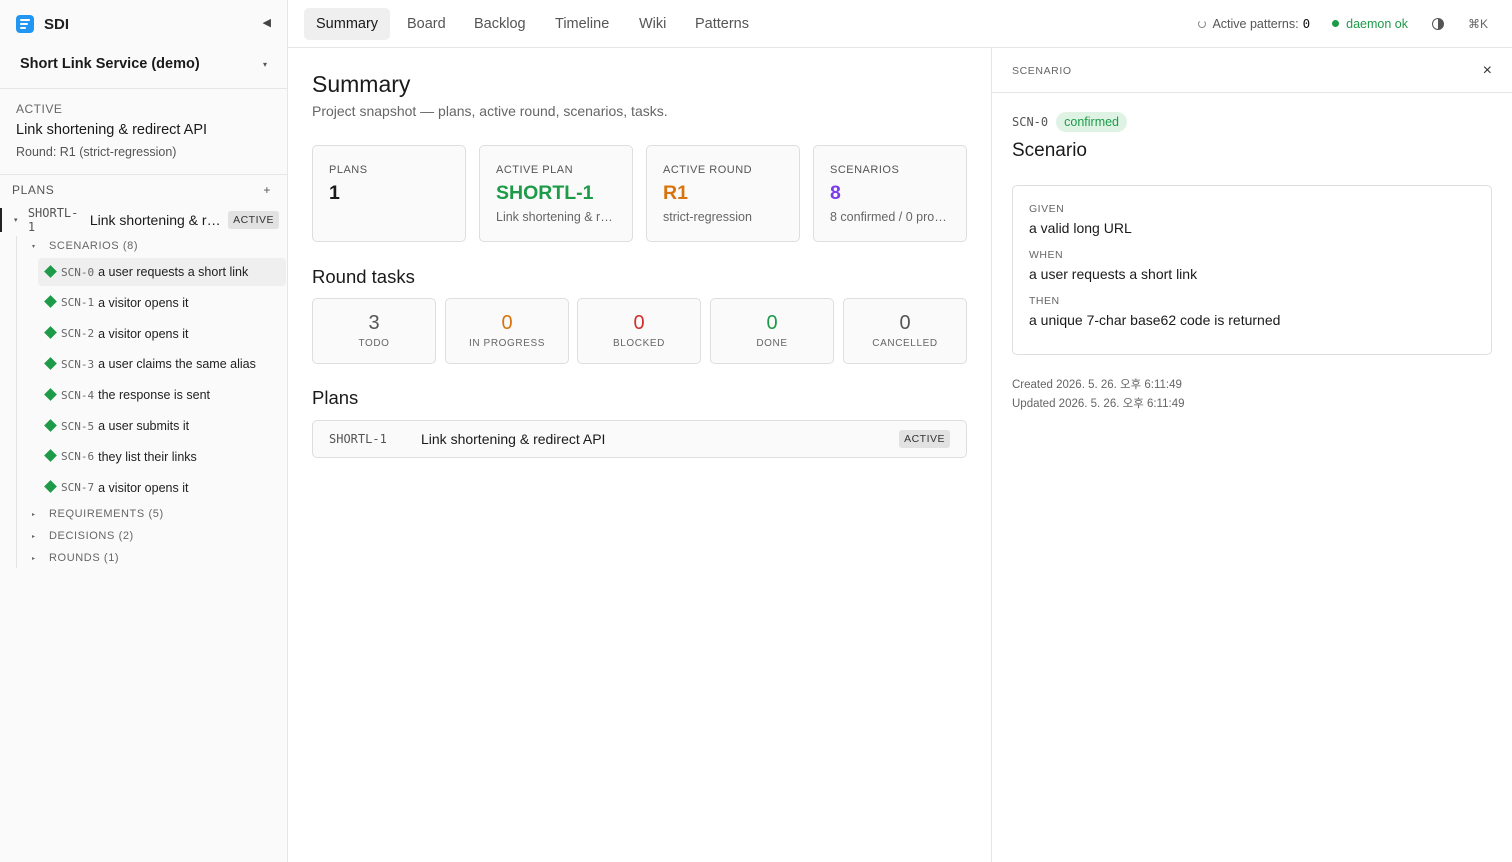 This screenshot has height=862, width=1512. Describe the element at coordinates (162, 334) in the screenshot. I see `scenario-item: SCN-2 a visitor opens it` at that location.